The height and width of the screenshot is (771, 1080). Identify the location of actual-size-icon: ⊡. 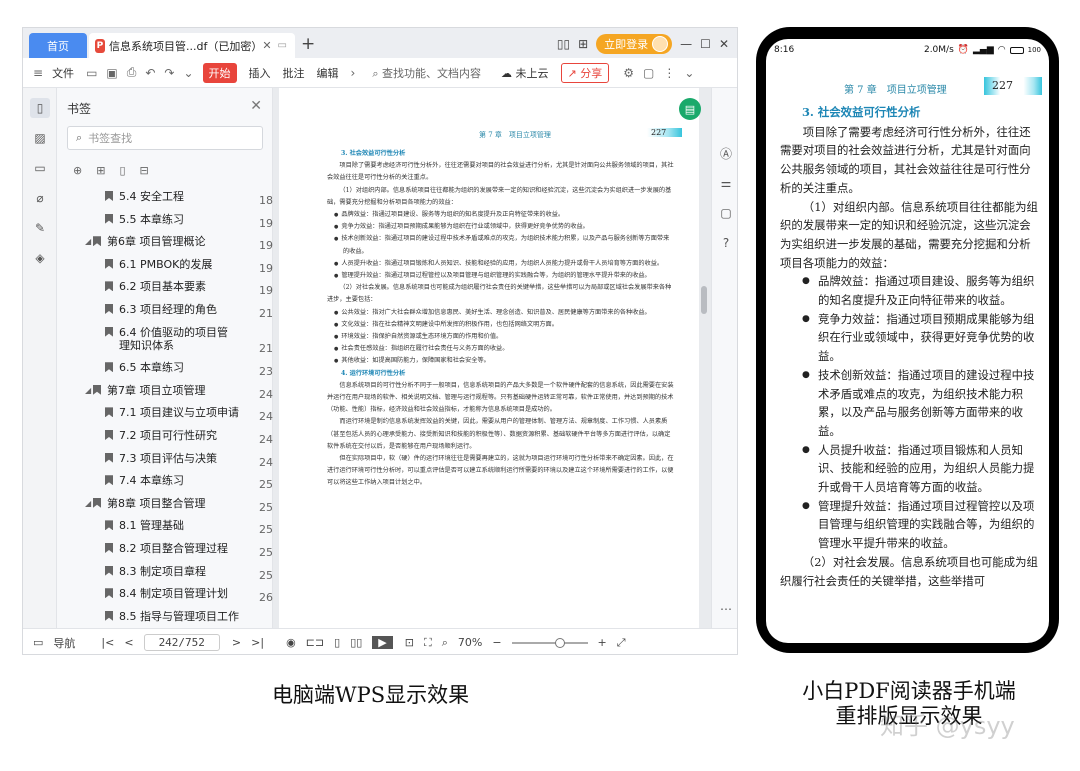
(409, 642).